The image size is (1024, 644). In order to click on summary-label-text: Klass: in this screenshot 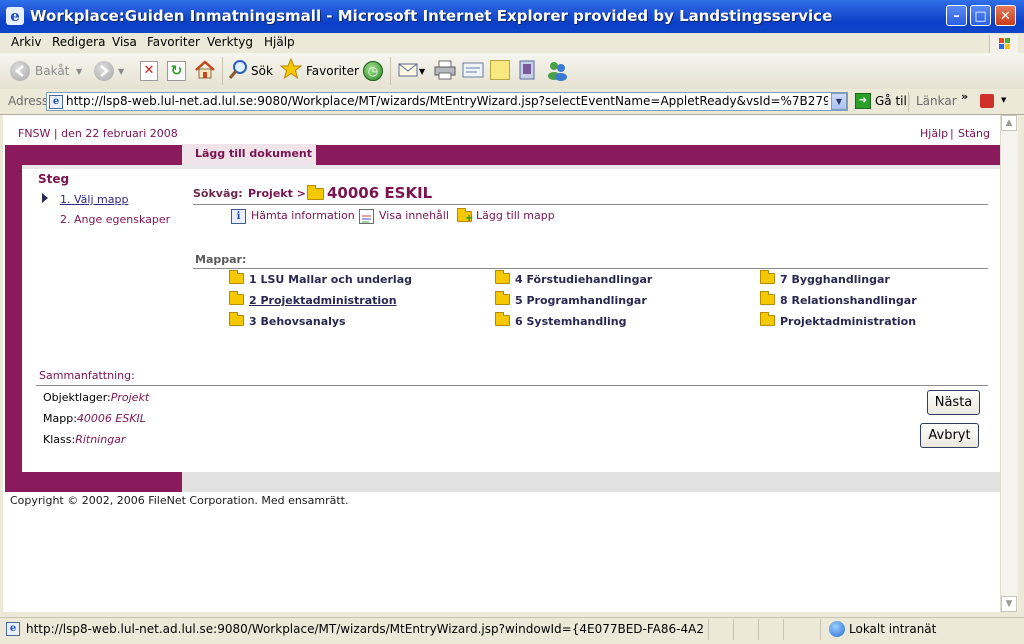, I will do `click(59, 439)`.